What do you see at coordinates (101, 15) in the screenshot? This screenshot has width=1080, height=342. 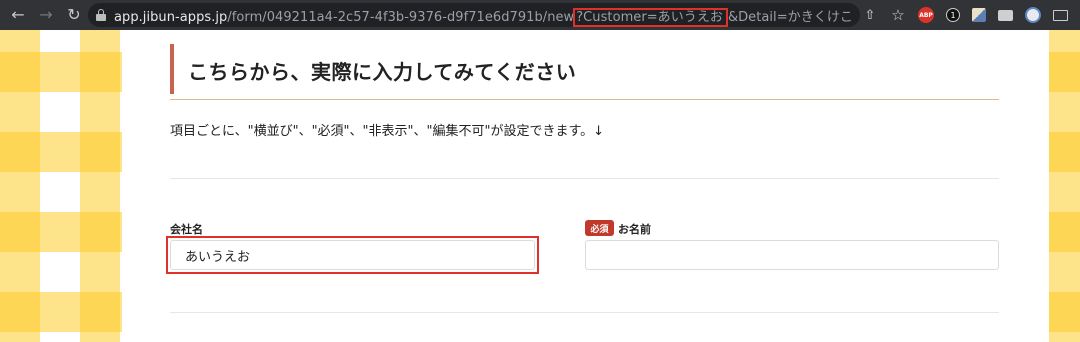 I see `lock-icon` at bounding box center [101, 15].